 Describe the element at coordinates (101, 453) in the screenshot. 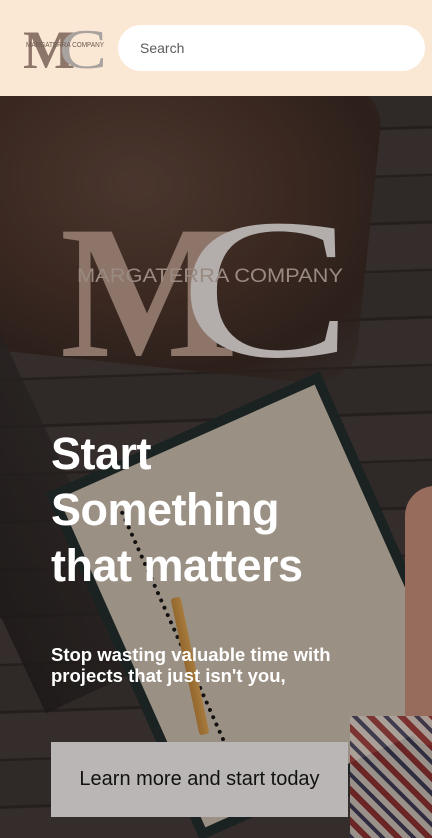

I see `headline-line-1: Start` at that location.